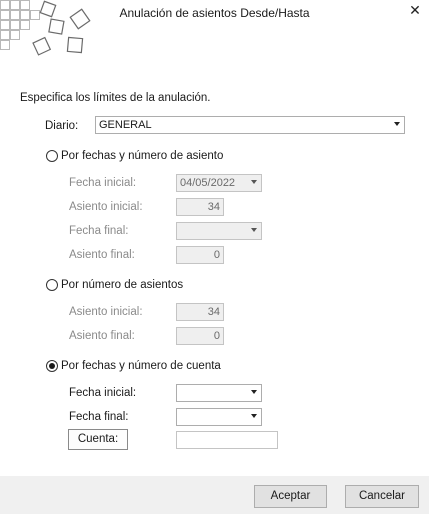 The image size is (429, 514). What do you see at coordinates (200, 255) in the screenshot?
I see `option1-asiento-final-input: 0` at bounding box center [200, 255].